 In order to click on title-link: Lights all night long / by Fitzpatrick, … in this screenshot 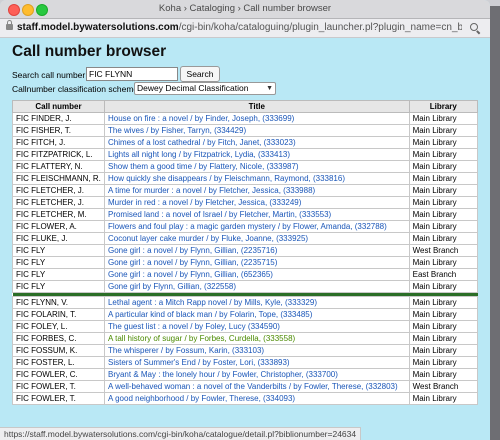, I will do `click(199, 154)`.